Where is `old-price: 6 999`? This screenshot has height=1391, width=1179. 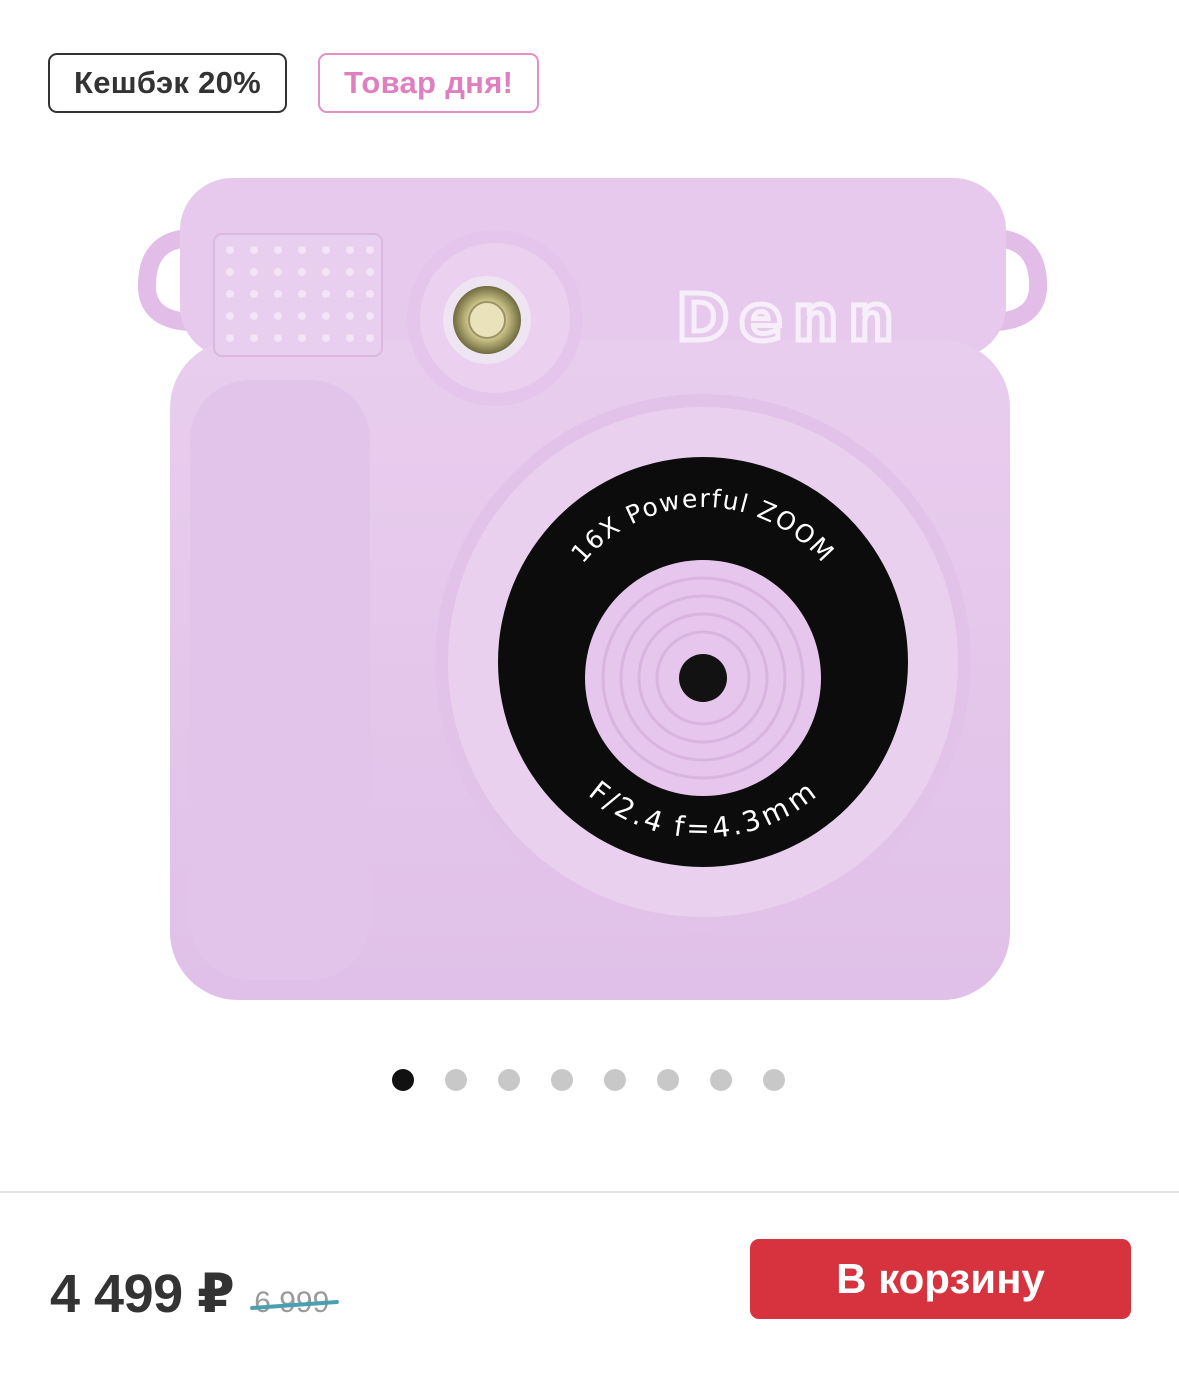
old-price: 6 999 is located at coordinates (295, 1303).